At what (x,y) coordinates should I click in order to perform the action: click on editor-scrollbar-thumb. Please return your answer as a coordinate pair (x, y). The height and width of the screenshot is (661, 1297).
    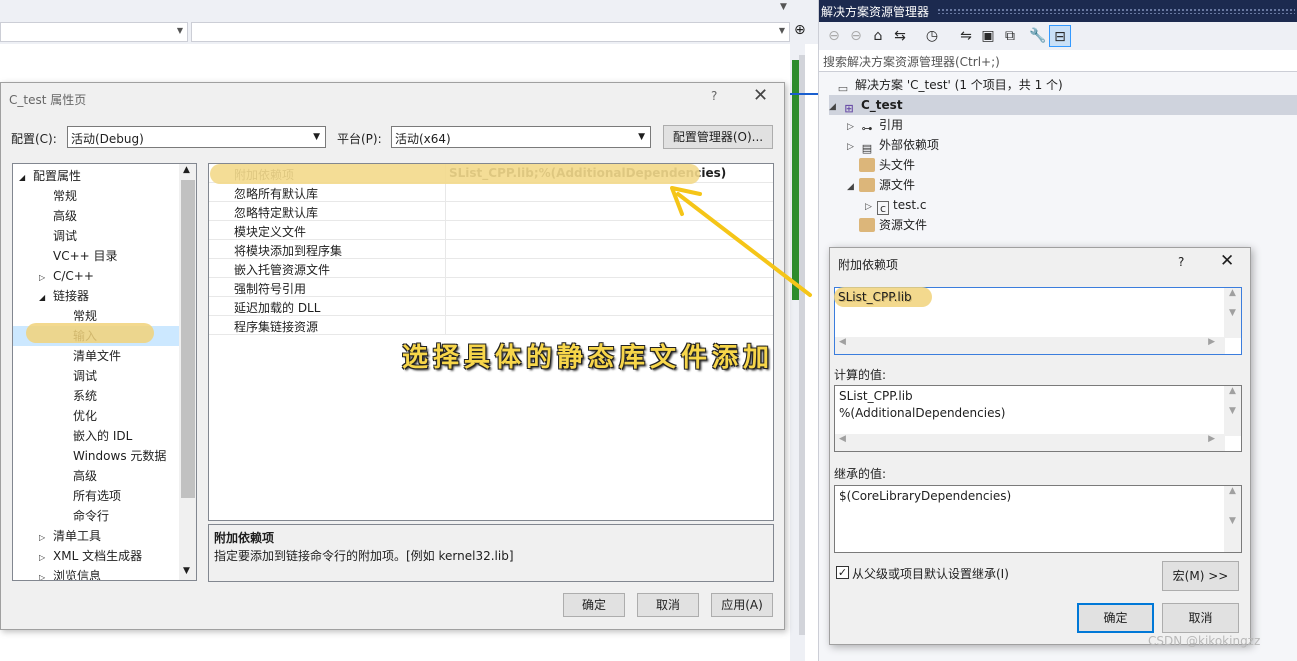
    Looking at the image, I should click on (802, 345).